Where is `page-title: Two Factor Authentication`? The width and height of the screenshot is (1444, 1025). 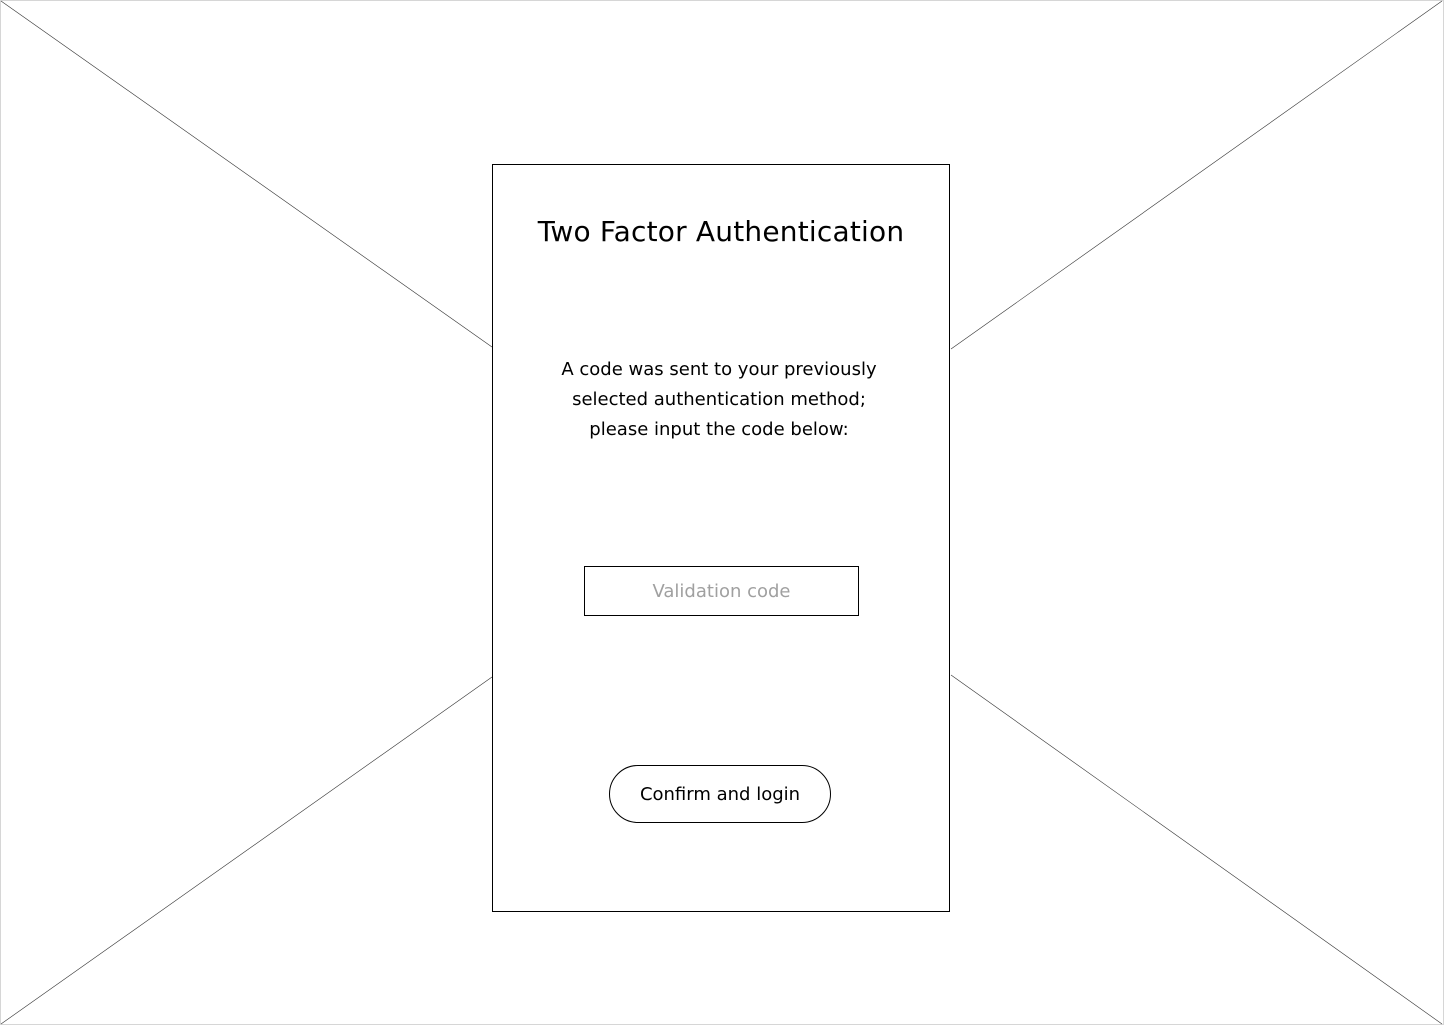 page-title: Two Factor Authentication is located at coordinates (721, 231).